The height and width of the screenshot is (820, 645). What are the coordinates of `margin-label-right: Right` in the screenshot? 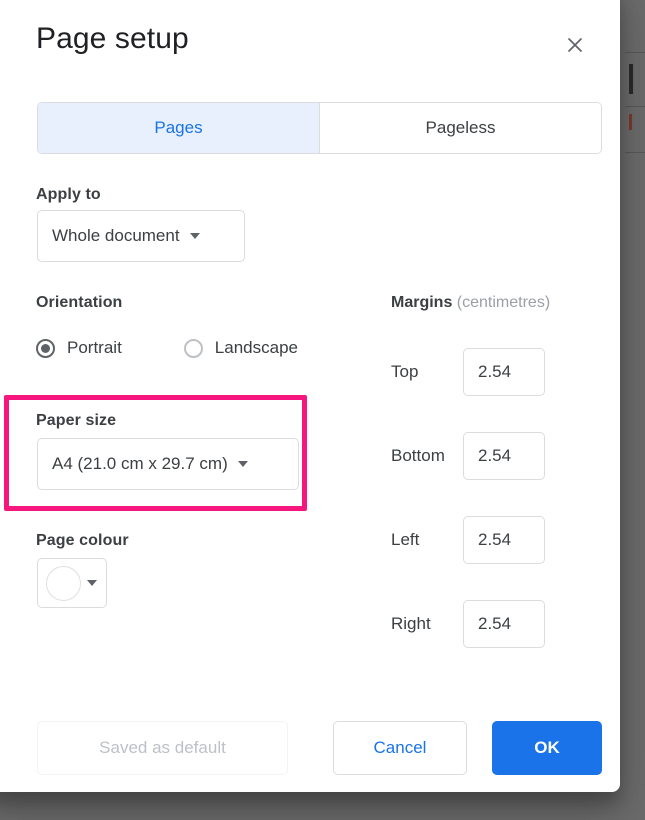 It's located at (411, 623).